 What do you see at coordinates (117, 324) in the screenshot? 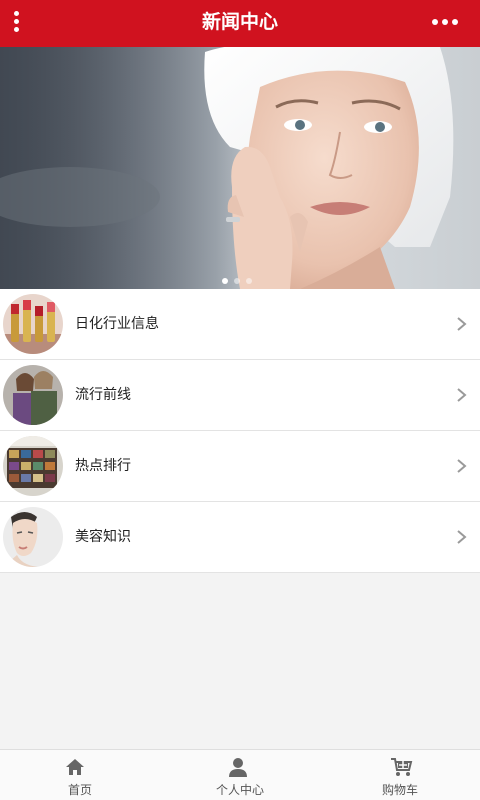
I see `list-item-label: 日化行业信息` at bounding box center [117, 324].